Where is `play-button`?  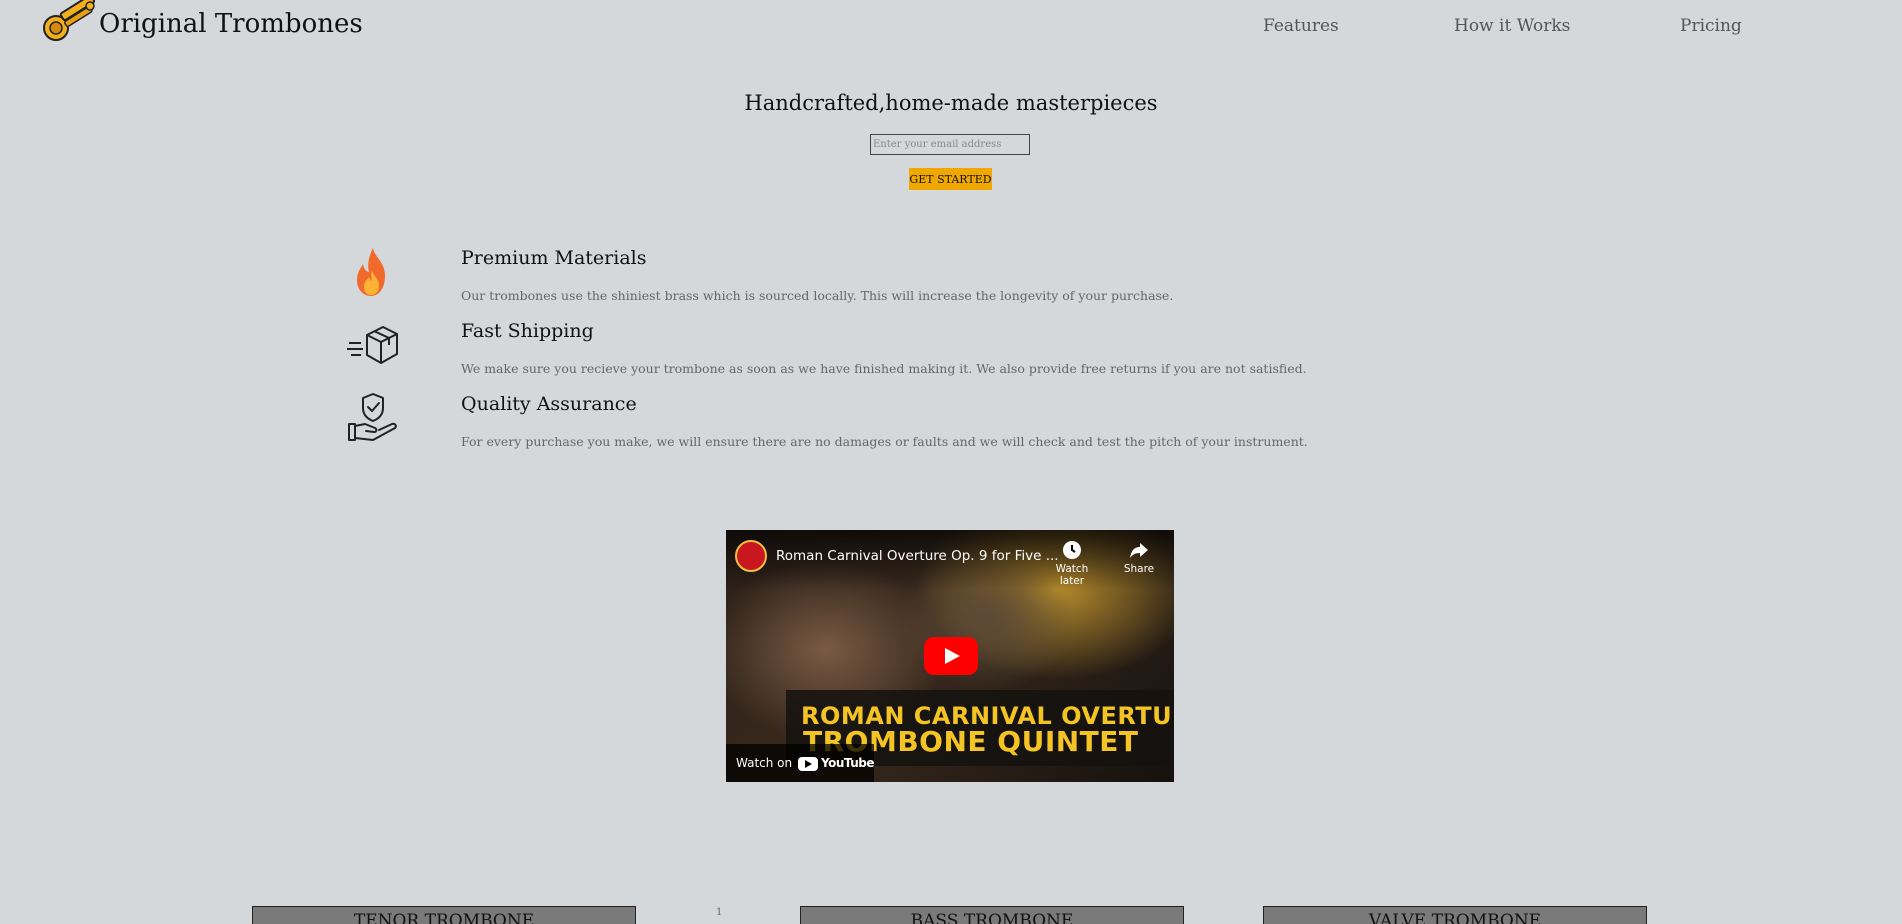 play-button is located at coordinates (951, 656).